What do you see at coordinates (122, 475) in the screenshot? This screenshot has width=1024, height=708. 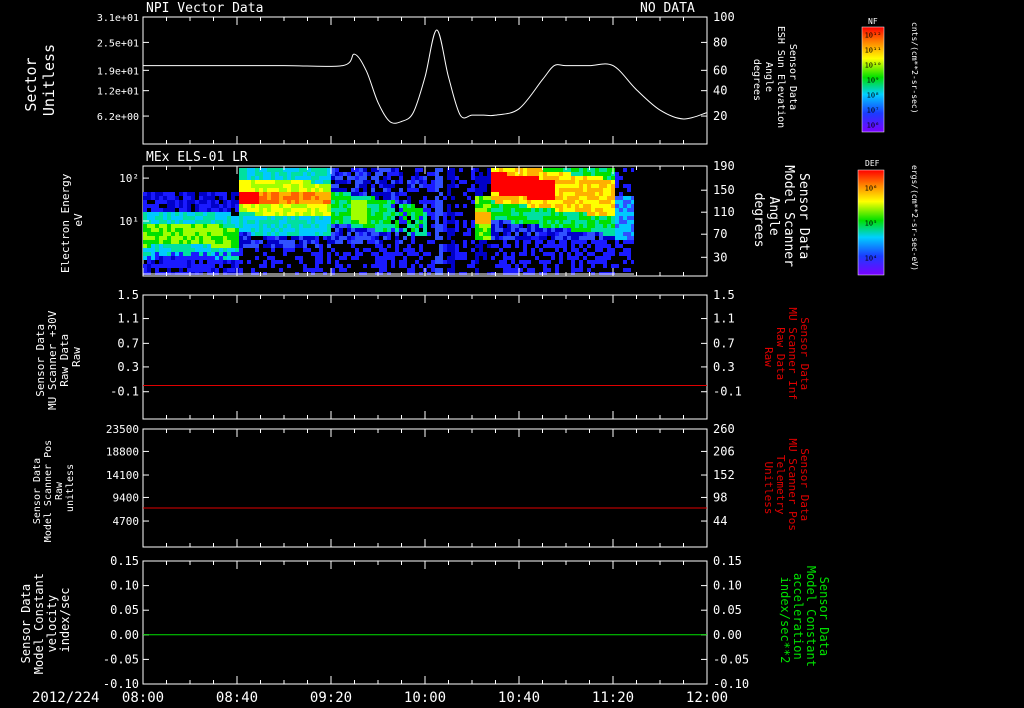 I see `p4-left-tick-label: 14100` at bounding box center [122, 475].